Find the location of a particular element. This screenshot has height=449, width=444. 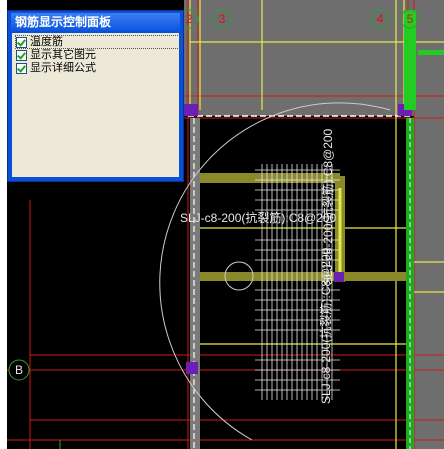

option-show-other-elements: 显示其它图元 is located at coordinates (56, 55).